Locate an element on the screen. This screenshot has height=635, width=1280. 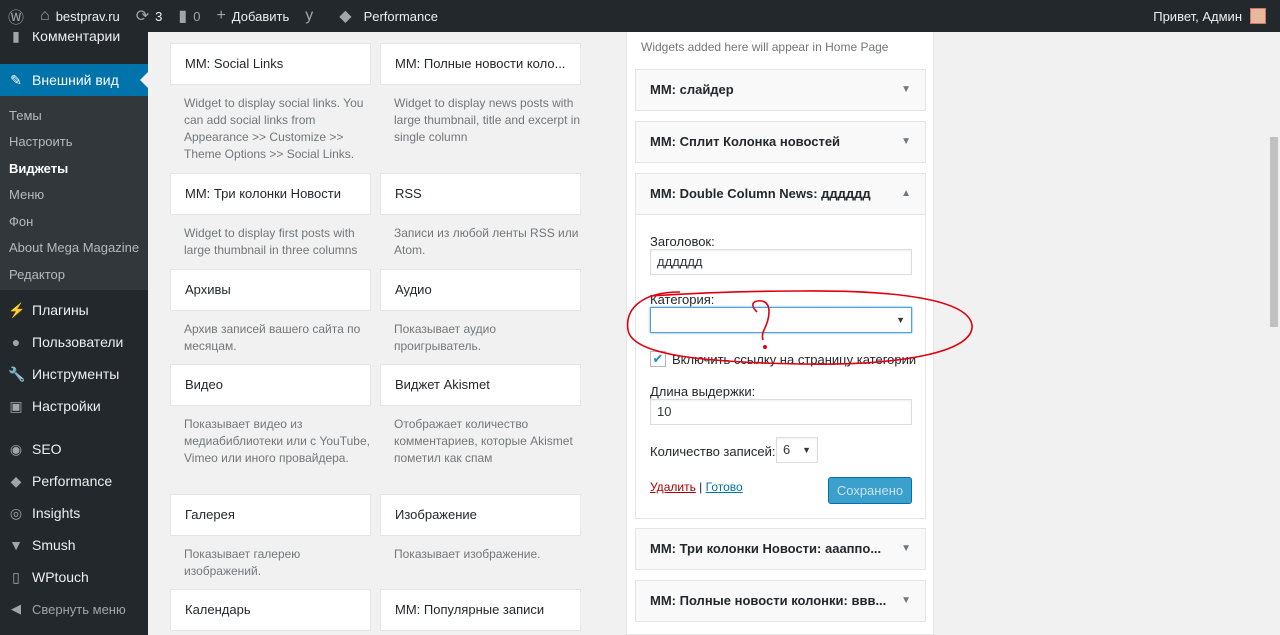
widget-full-news-column: MM: Полные новости колонки: ввв... ▼ is located at coordinates (780, 601).